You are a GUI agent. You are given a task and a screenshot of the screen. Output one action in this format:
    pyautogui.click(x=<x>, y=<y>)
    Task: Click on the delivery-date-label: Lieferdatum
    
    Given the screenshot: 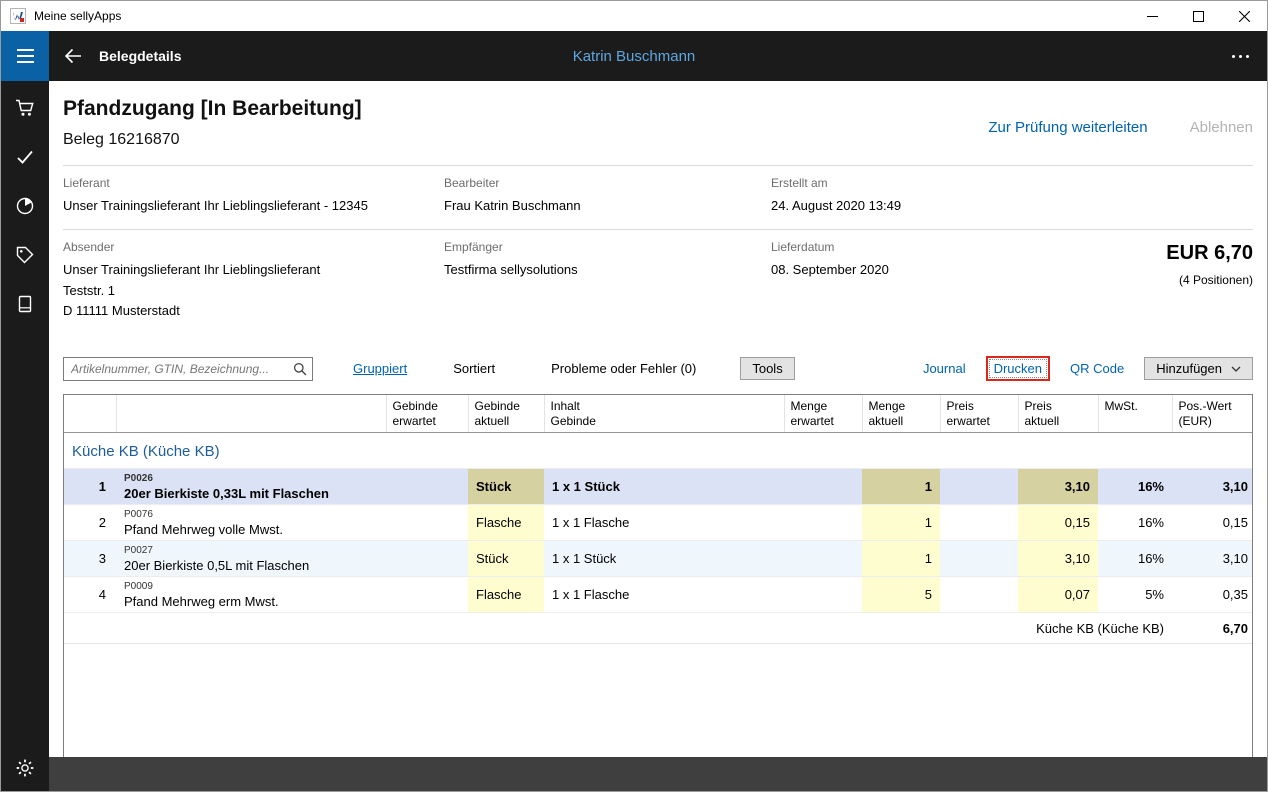 What is the action you would take?
    pyautogui.click(x=803, y=246)
    